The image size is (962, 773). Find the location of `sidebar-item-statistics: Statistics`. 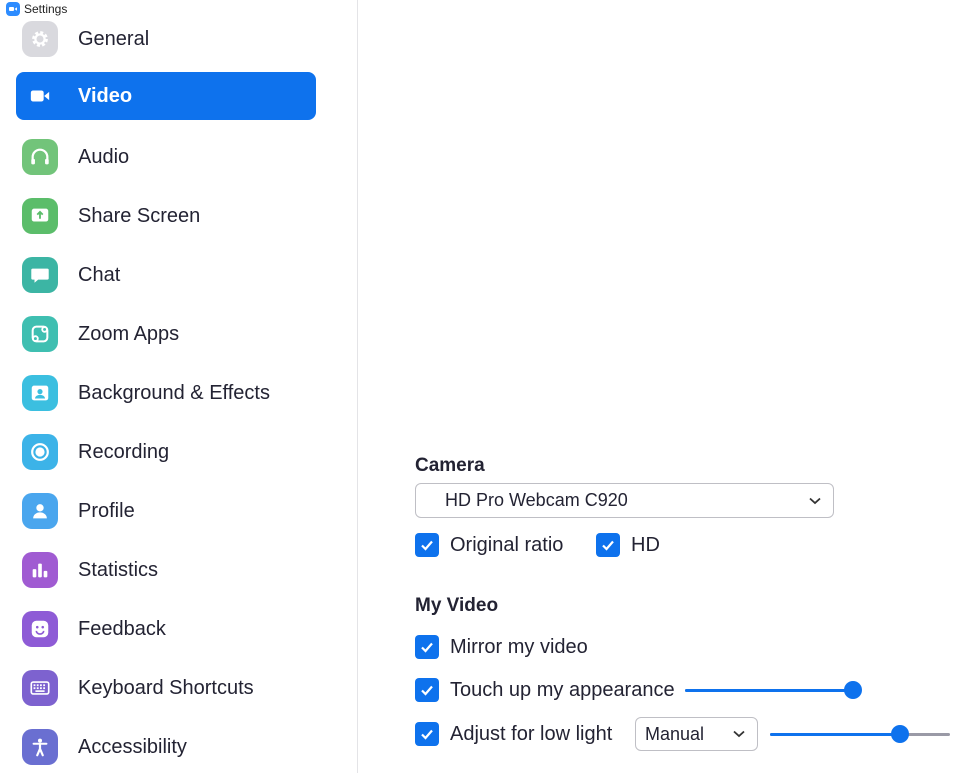

sidebar-item-statistics: Statistics is located at coordinates (166, 570).